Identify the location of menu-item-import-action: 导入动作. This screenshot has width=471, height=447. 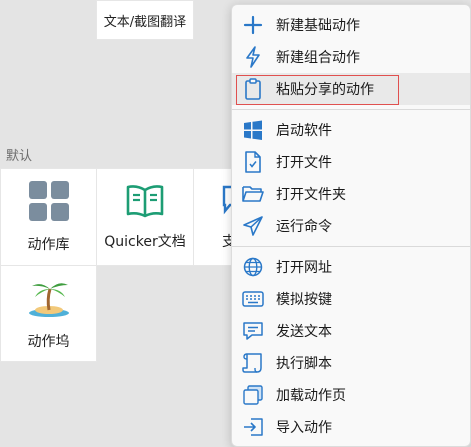
(351, 427).